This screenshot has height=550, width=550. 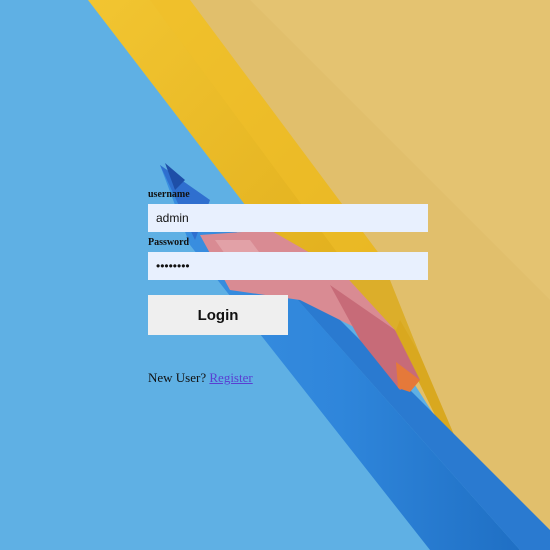 I want to click on new-user-text: New User?, so click(x=177, y=377).